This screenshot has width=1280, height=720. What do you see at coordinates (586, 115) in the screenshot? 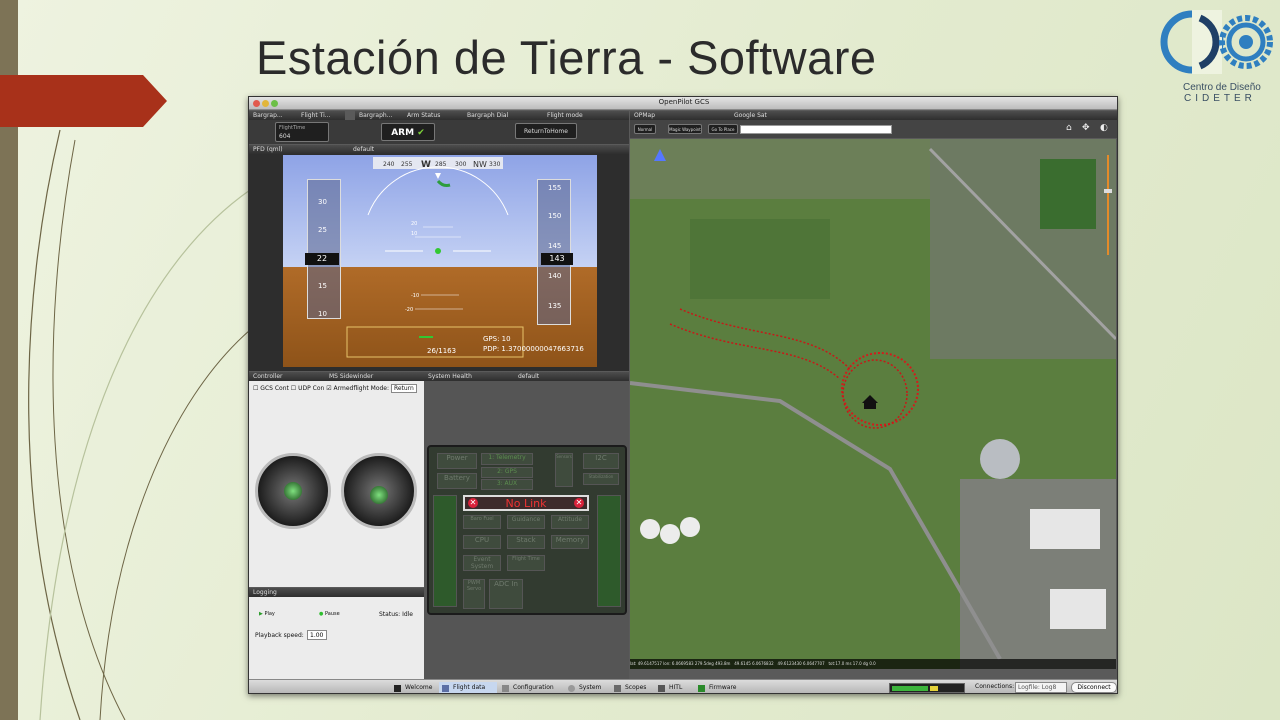
I see `gadget-header-flightmode: Flight mode` at bounding box center [586, 115].